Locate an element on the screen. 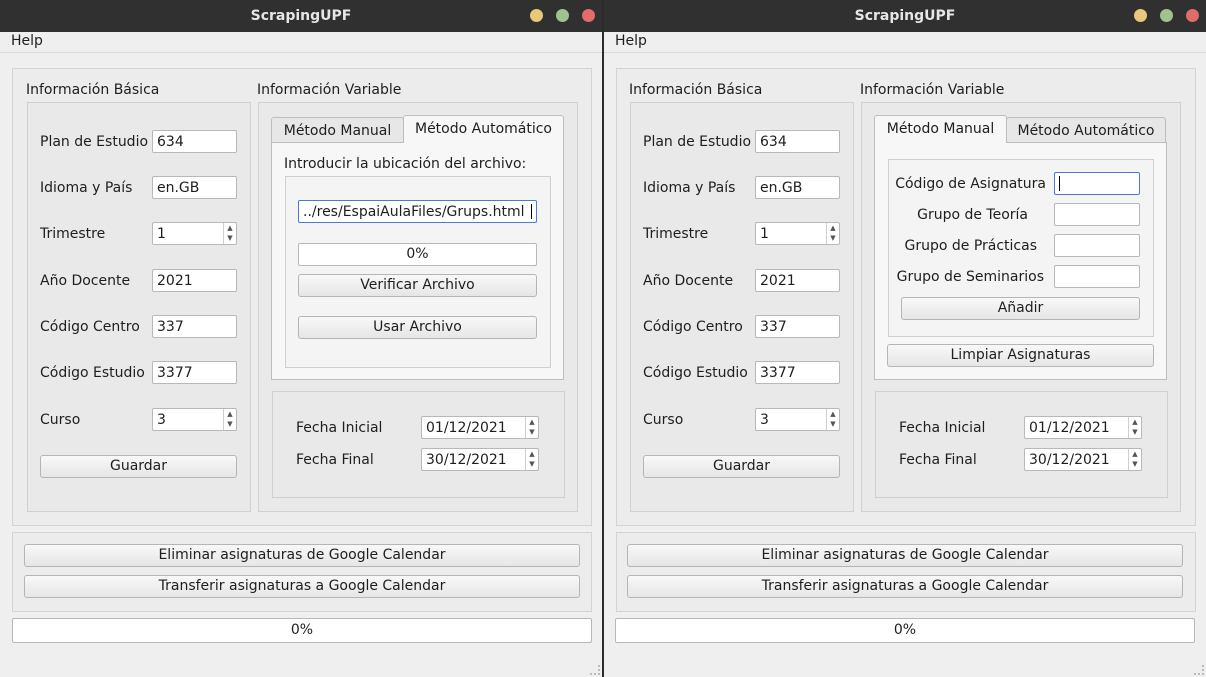  curso-label: Curso is located at coordinates (60, 420).